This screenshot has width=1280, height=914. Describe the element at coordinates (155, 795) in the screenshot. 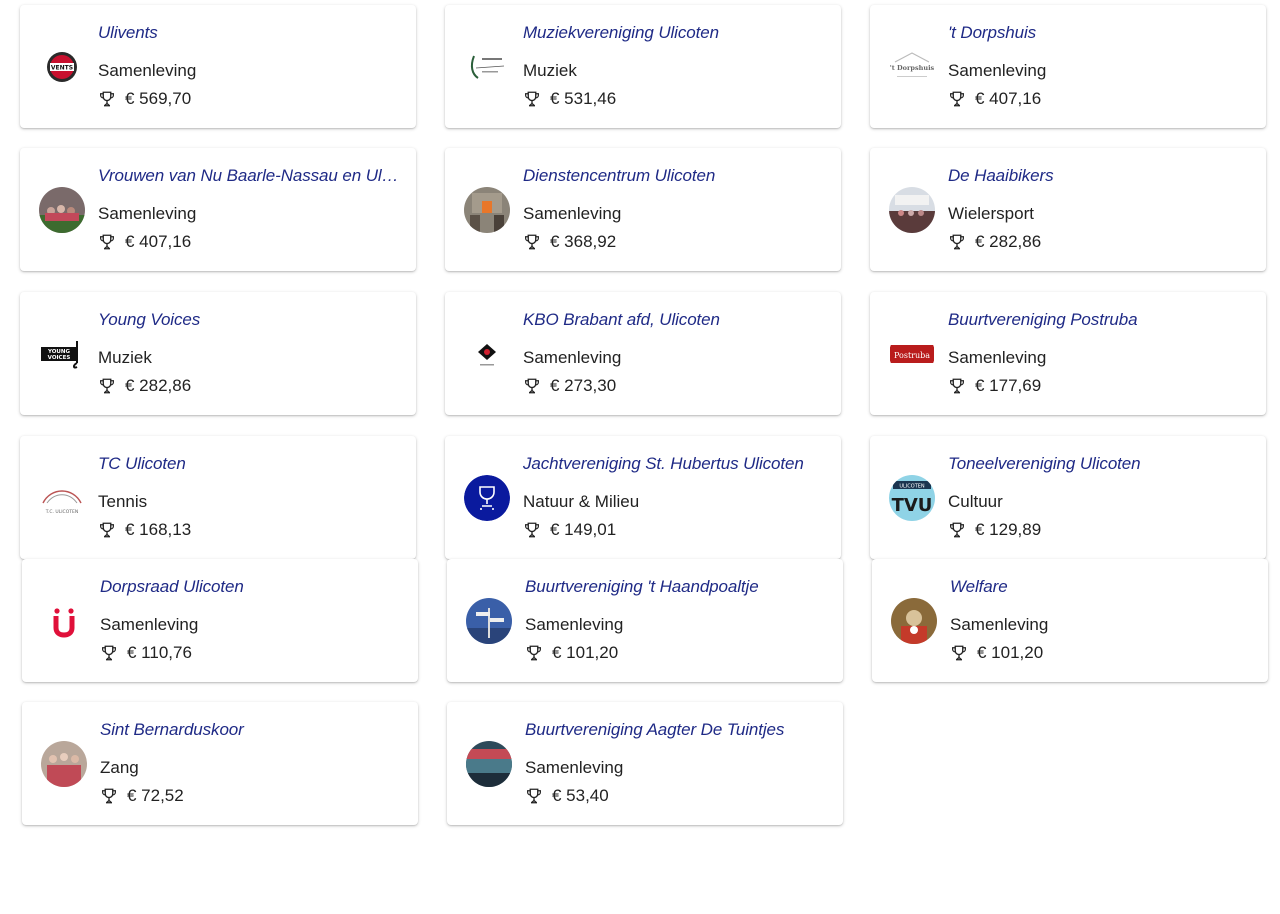

I see `donation-amount: € 72,52` at that location.